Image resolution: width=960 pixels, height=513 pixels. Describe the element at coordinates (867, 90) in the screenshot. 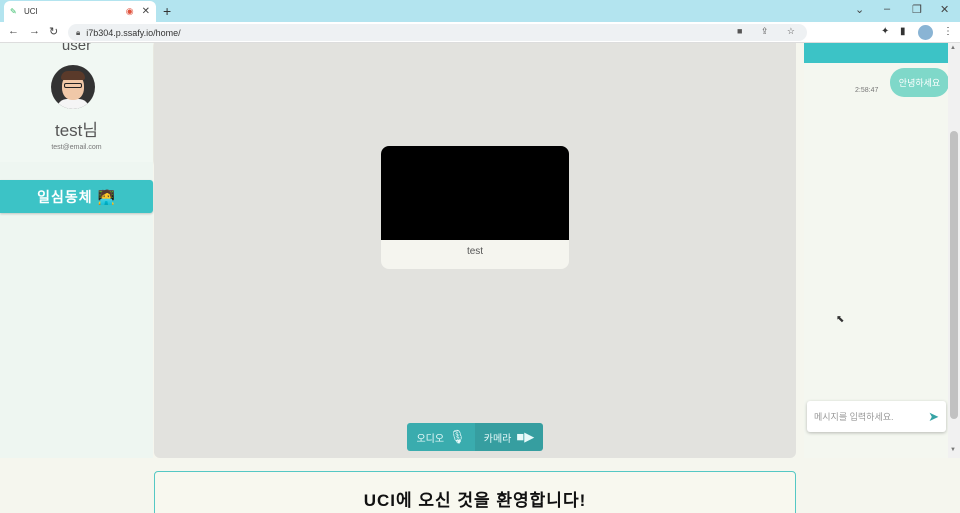

I see `chat-message-time: 2:58:47` at that location.